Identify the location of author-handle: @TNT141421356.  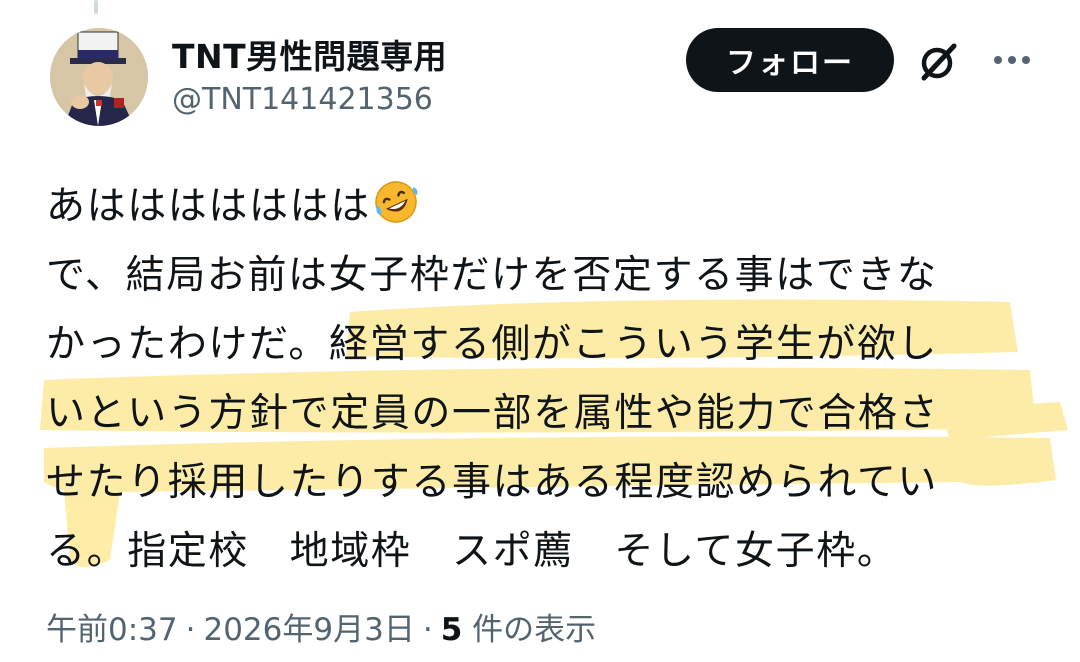
(302, 99).